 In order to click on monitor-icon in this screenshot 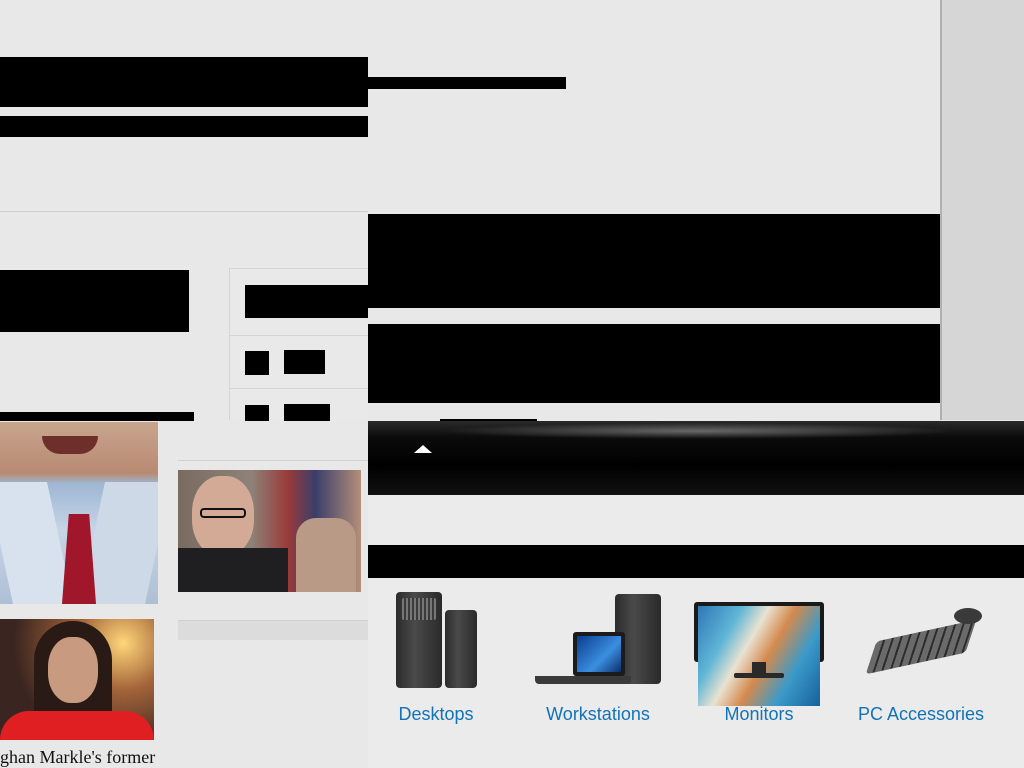, I will do `click(759, 648)`.